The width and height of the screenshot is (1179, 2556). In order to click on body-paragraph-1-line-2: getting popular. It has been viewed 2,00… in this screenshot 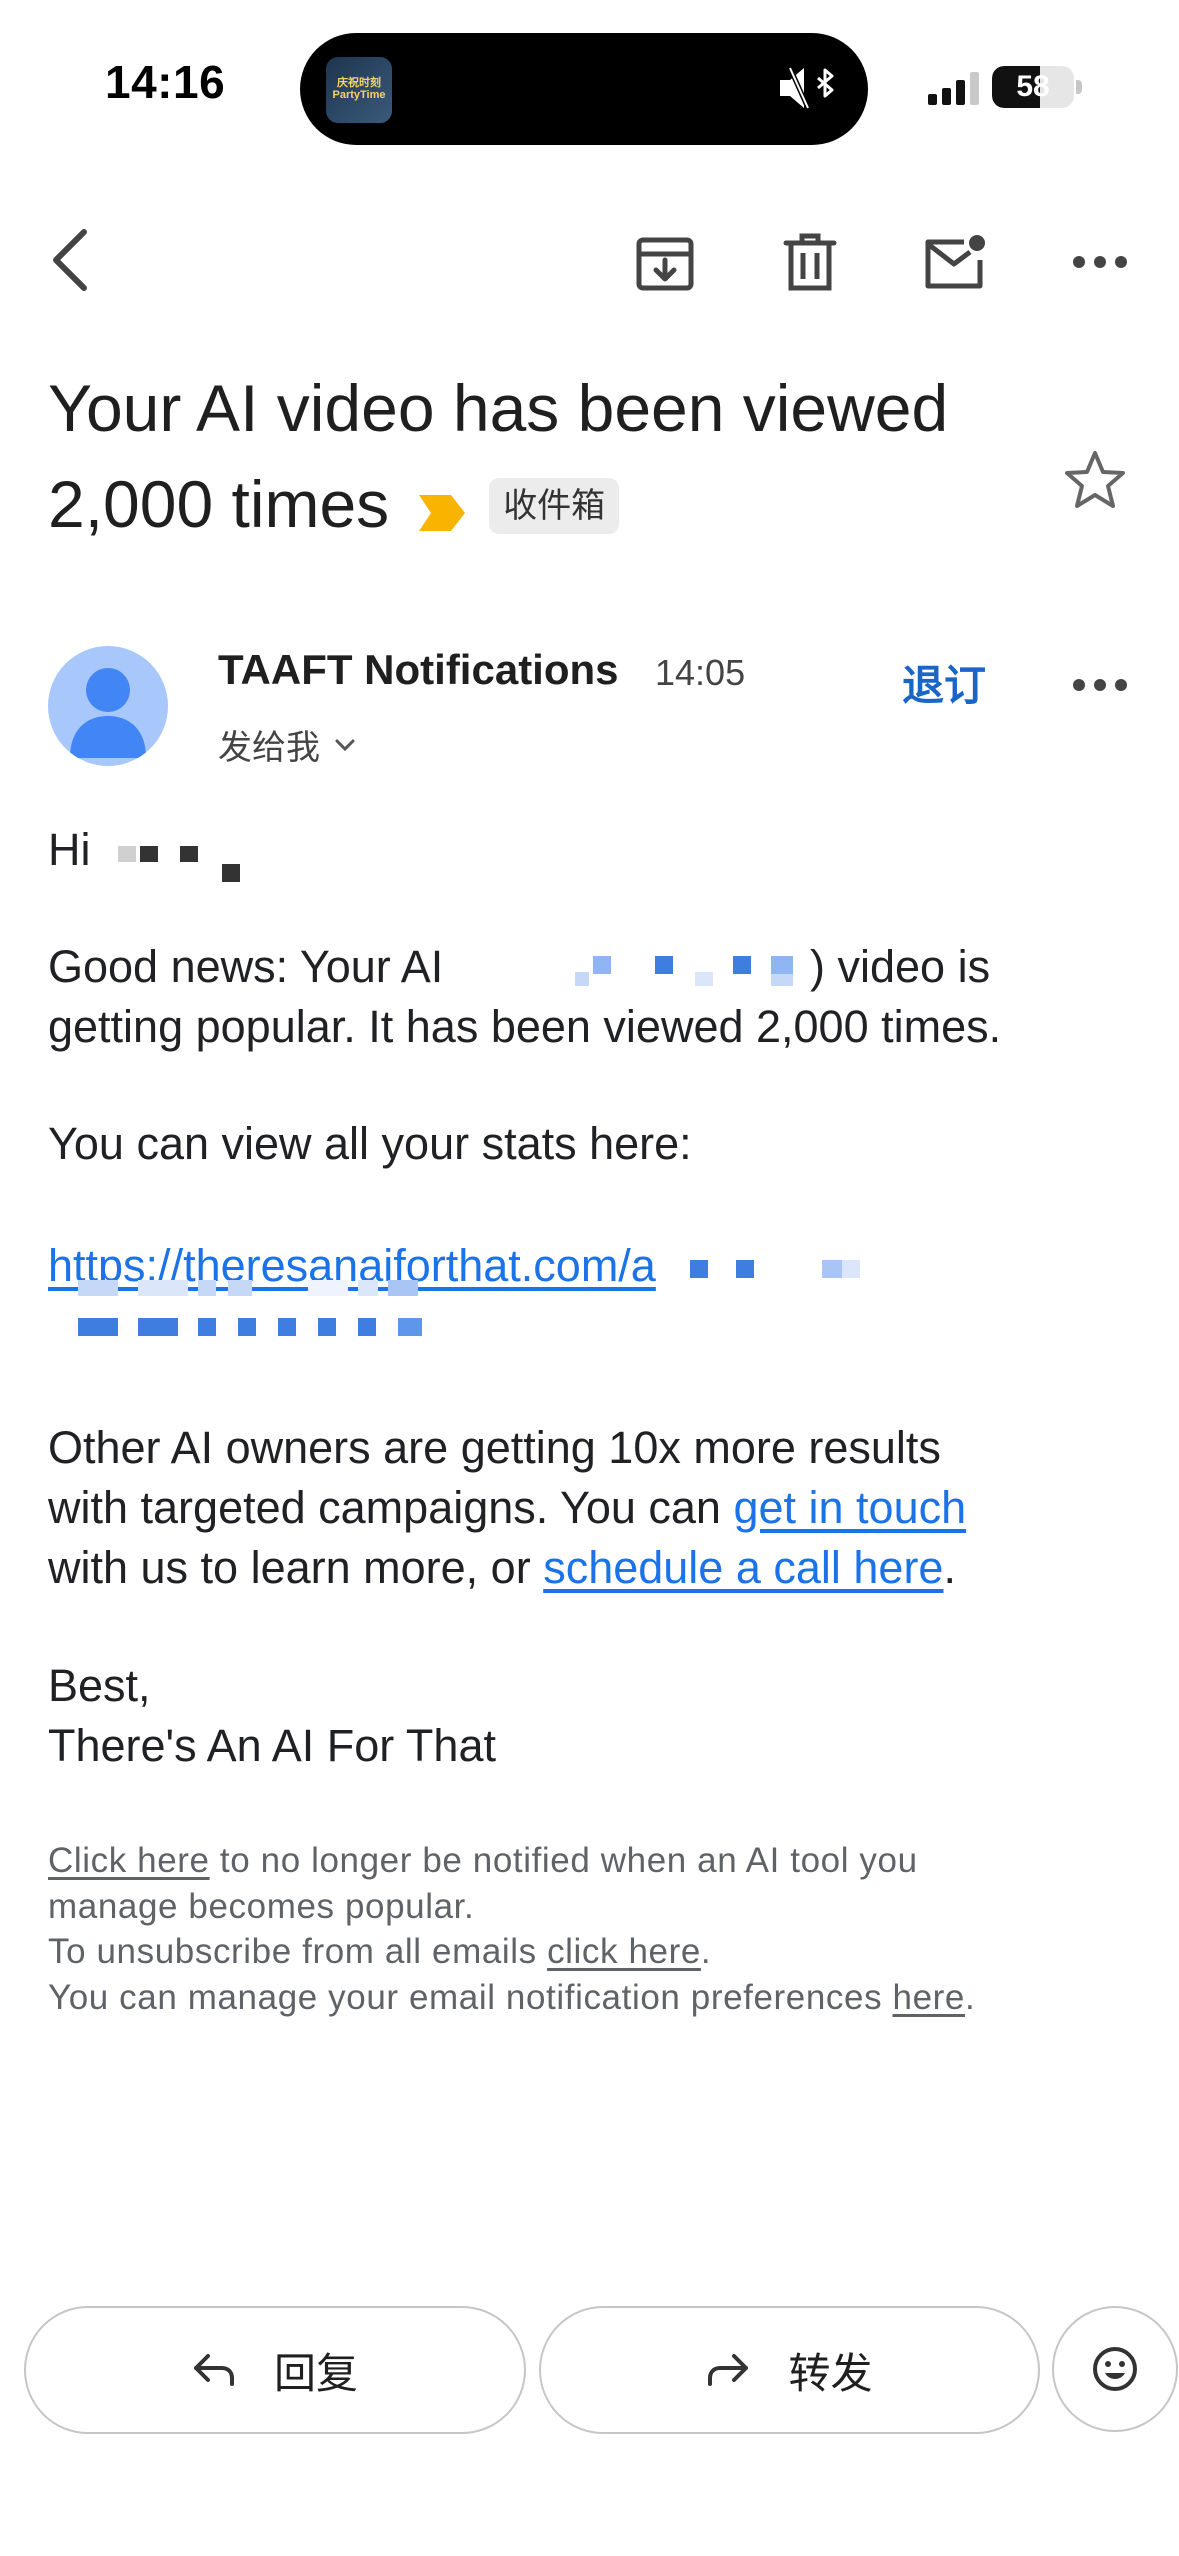, I will do `click(525, 1026)`.